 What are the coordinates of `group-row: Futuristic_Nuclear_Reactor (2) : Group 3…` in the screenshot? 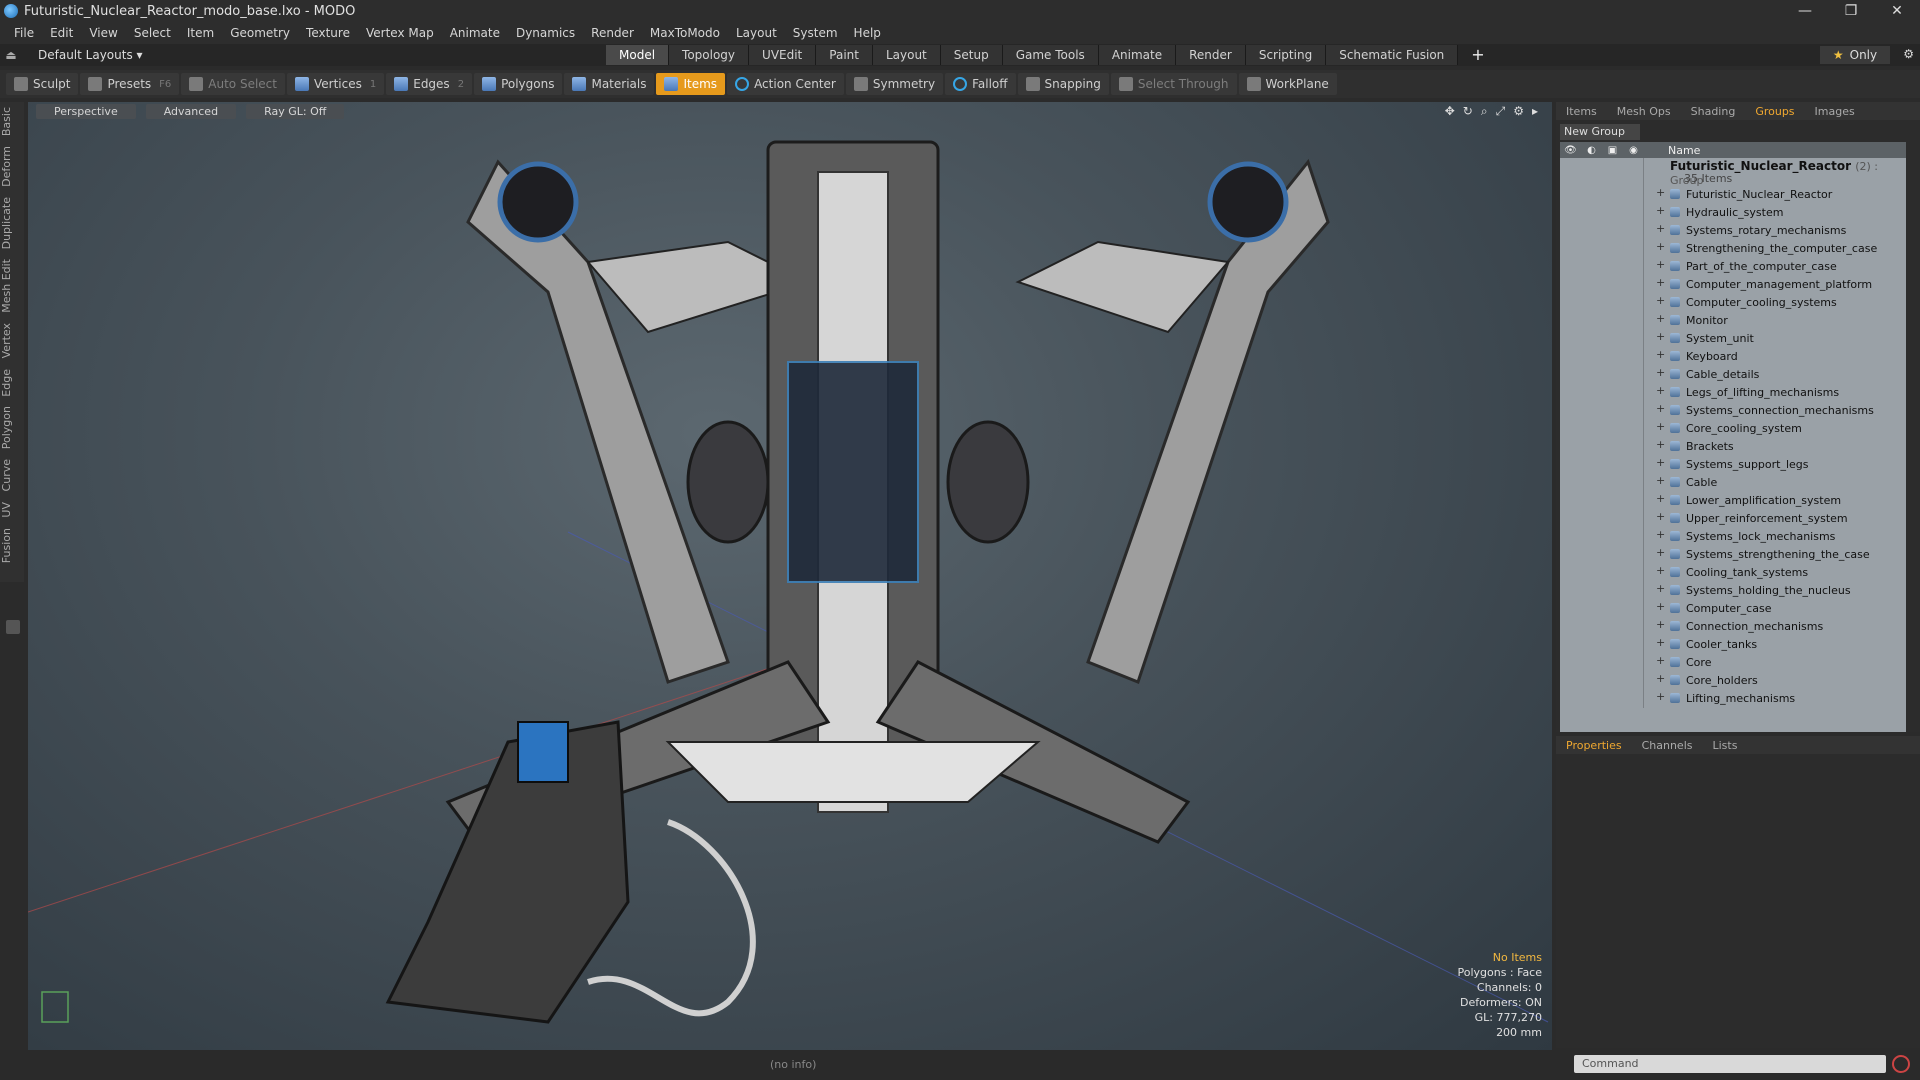 It's located at (1733, 172).